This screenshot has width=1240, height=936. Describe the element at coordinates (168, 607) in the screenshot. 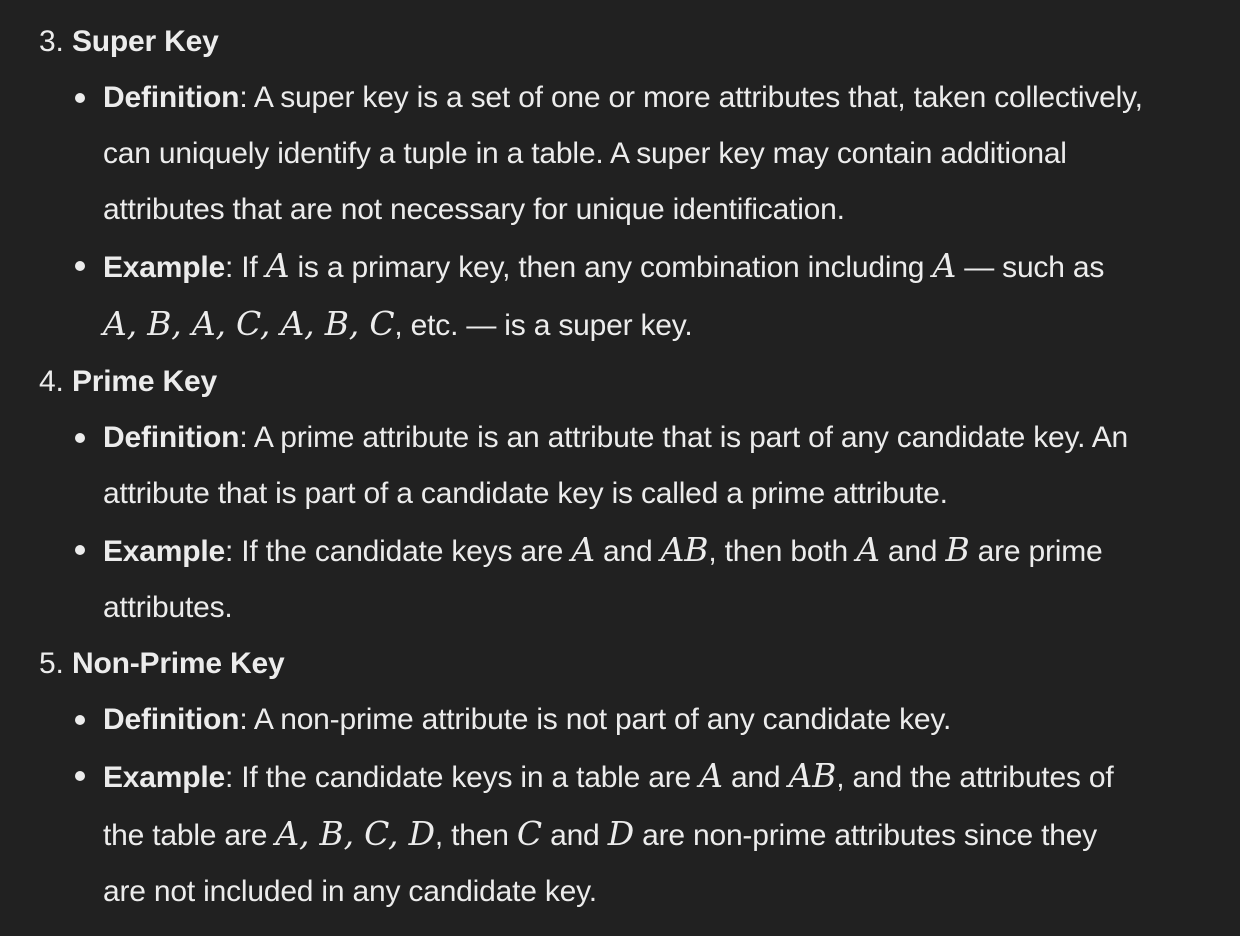

I see `example-text: attributes.` at that location.